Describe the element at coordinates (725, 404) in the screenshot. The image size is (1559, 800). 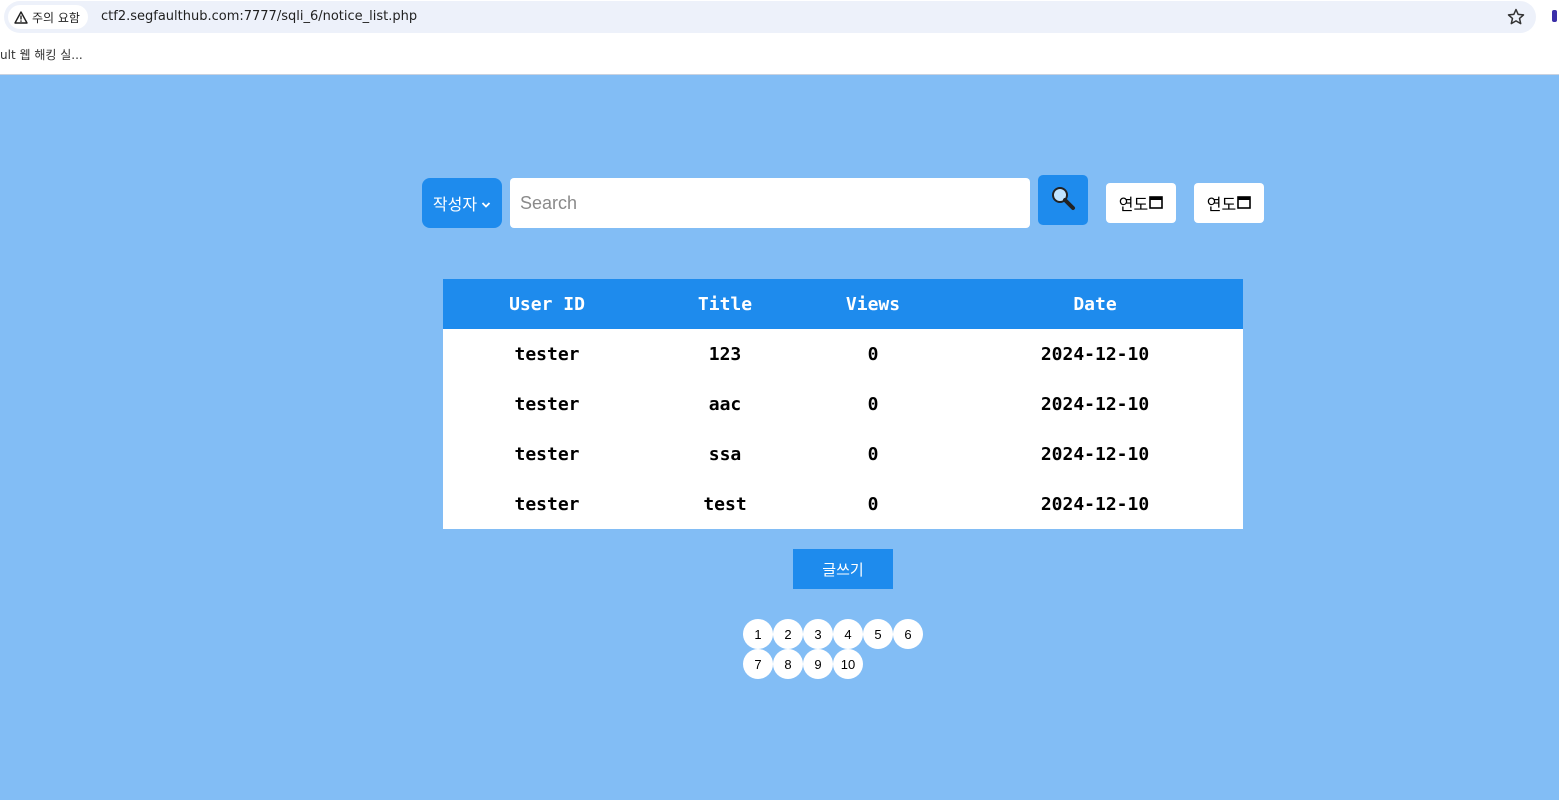
I see `cell-title: aac` at that location.